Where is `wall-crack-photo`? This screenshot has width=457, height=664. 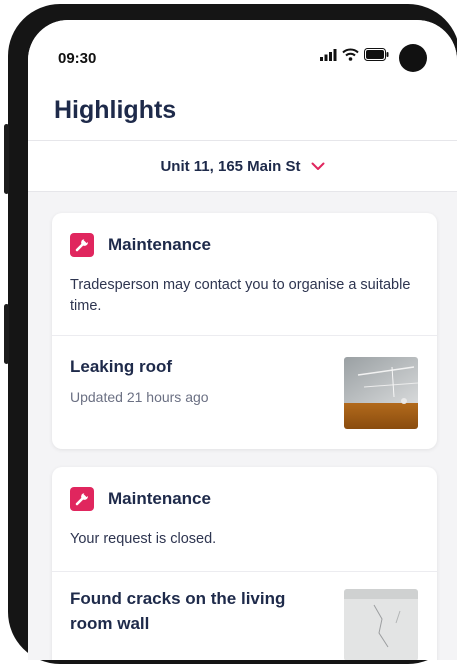 wall-crack-photo is located at coordinates (381, 624).